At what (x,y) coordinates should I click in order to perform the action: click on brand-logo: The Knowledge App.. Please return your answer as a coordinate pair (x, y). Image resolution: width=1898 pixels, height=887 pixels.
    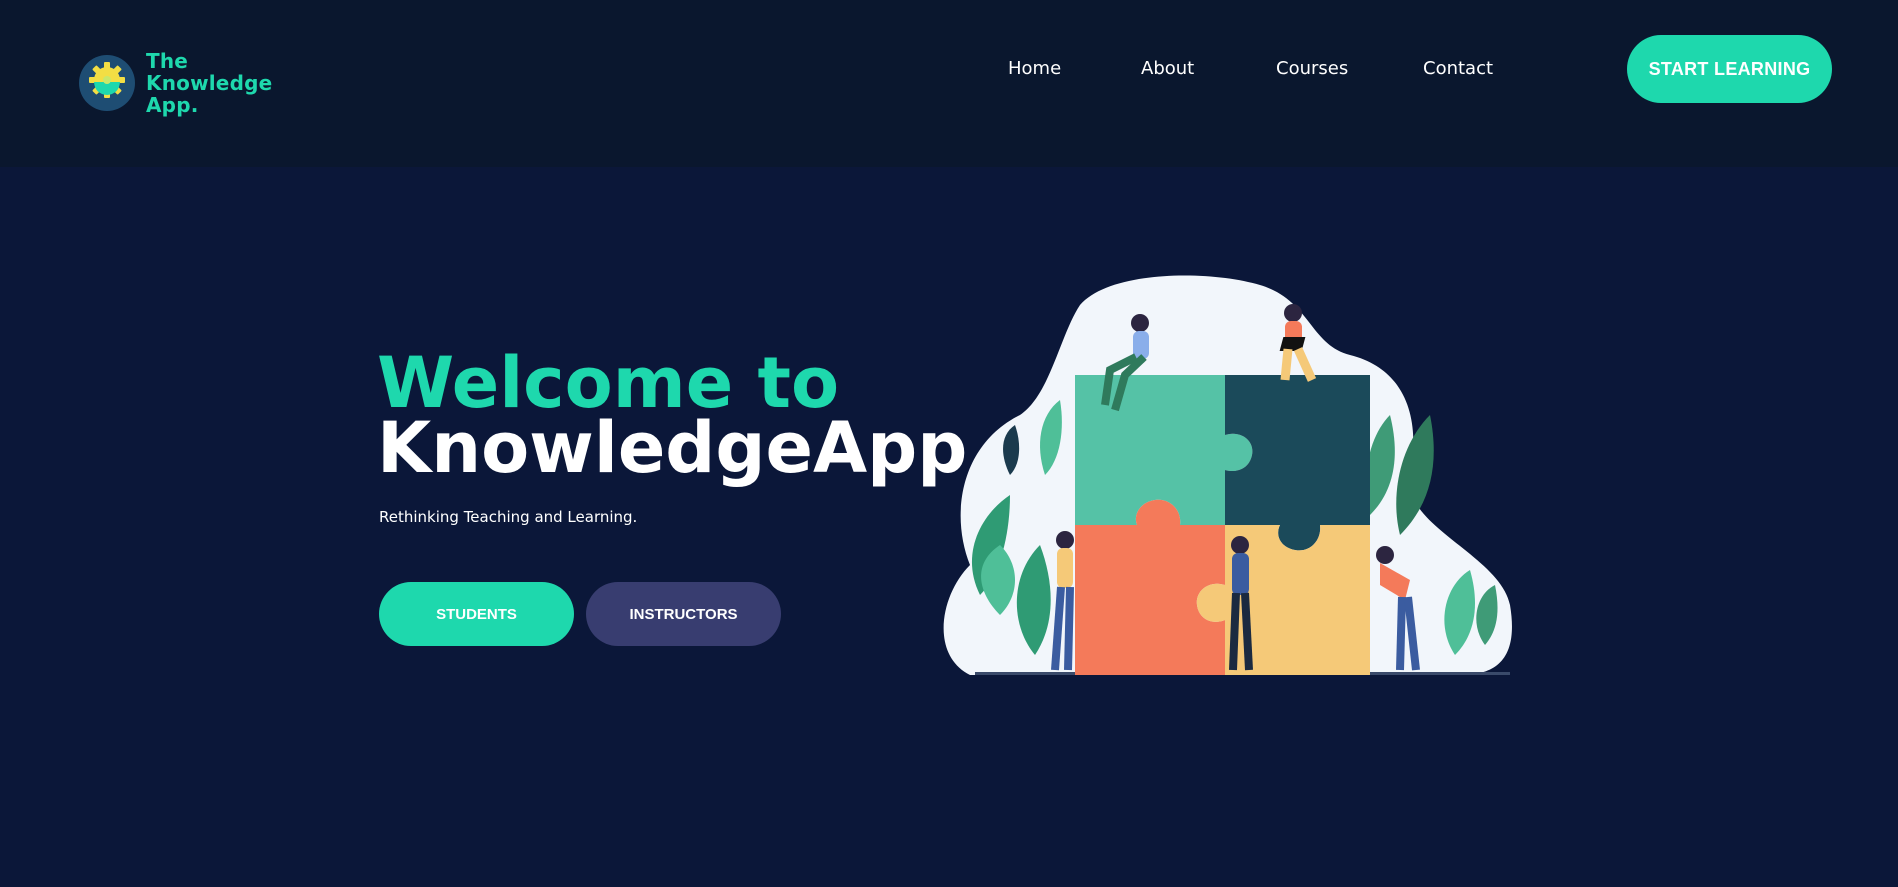
    Looking at the image, I should click on (175, 83).